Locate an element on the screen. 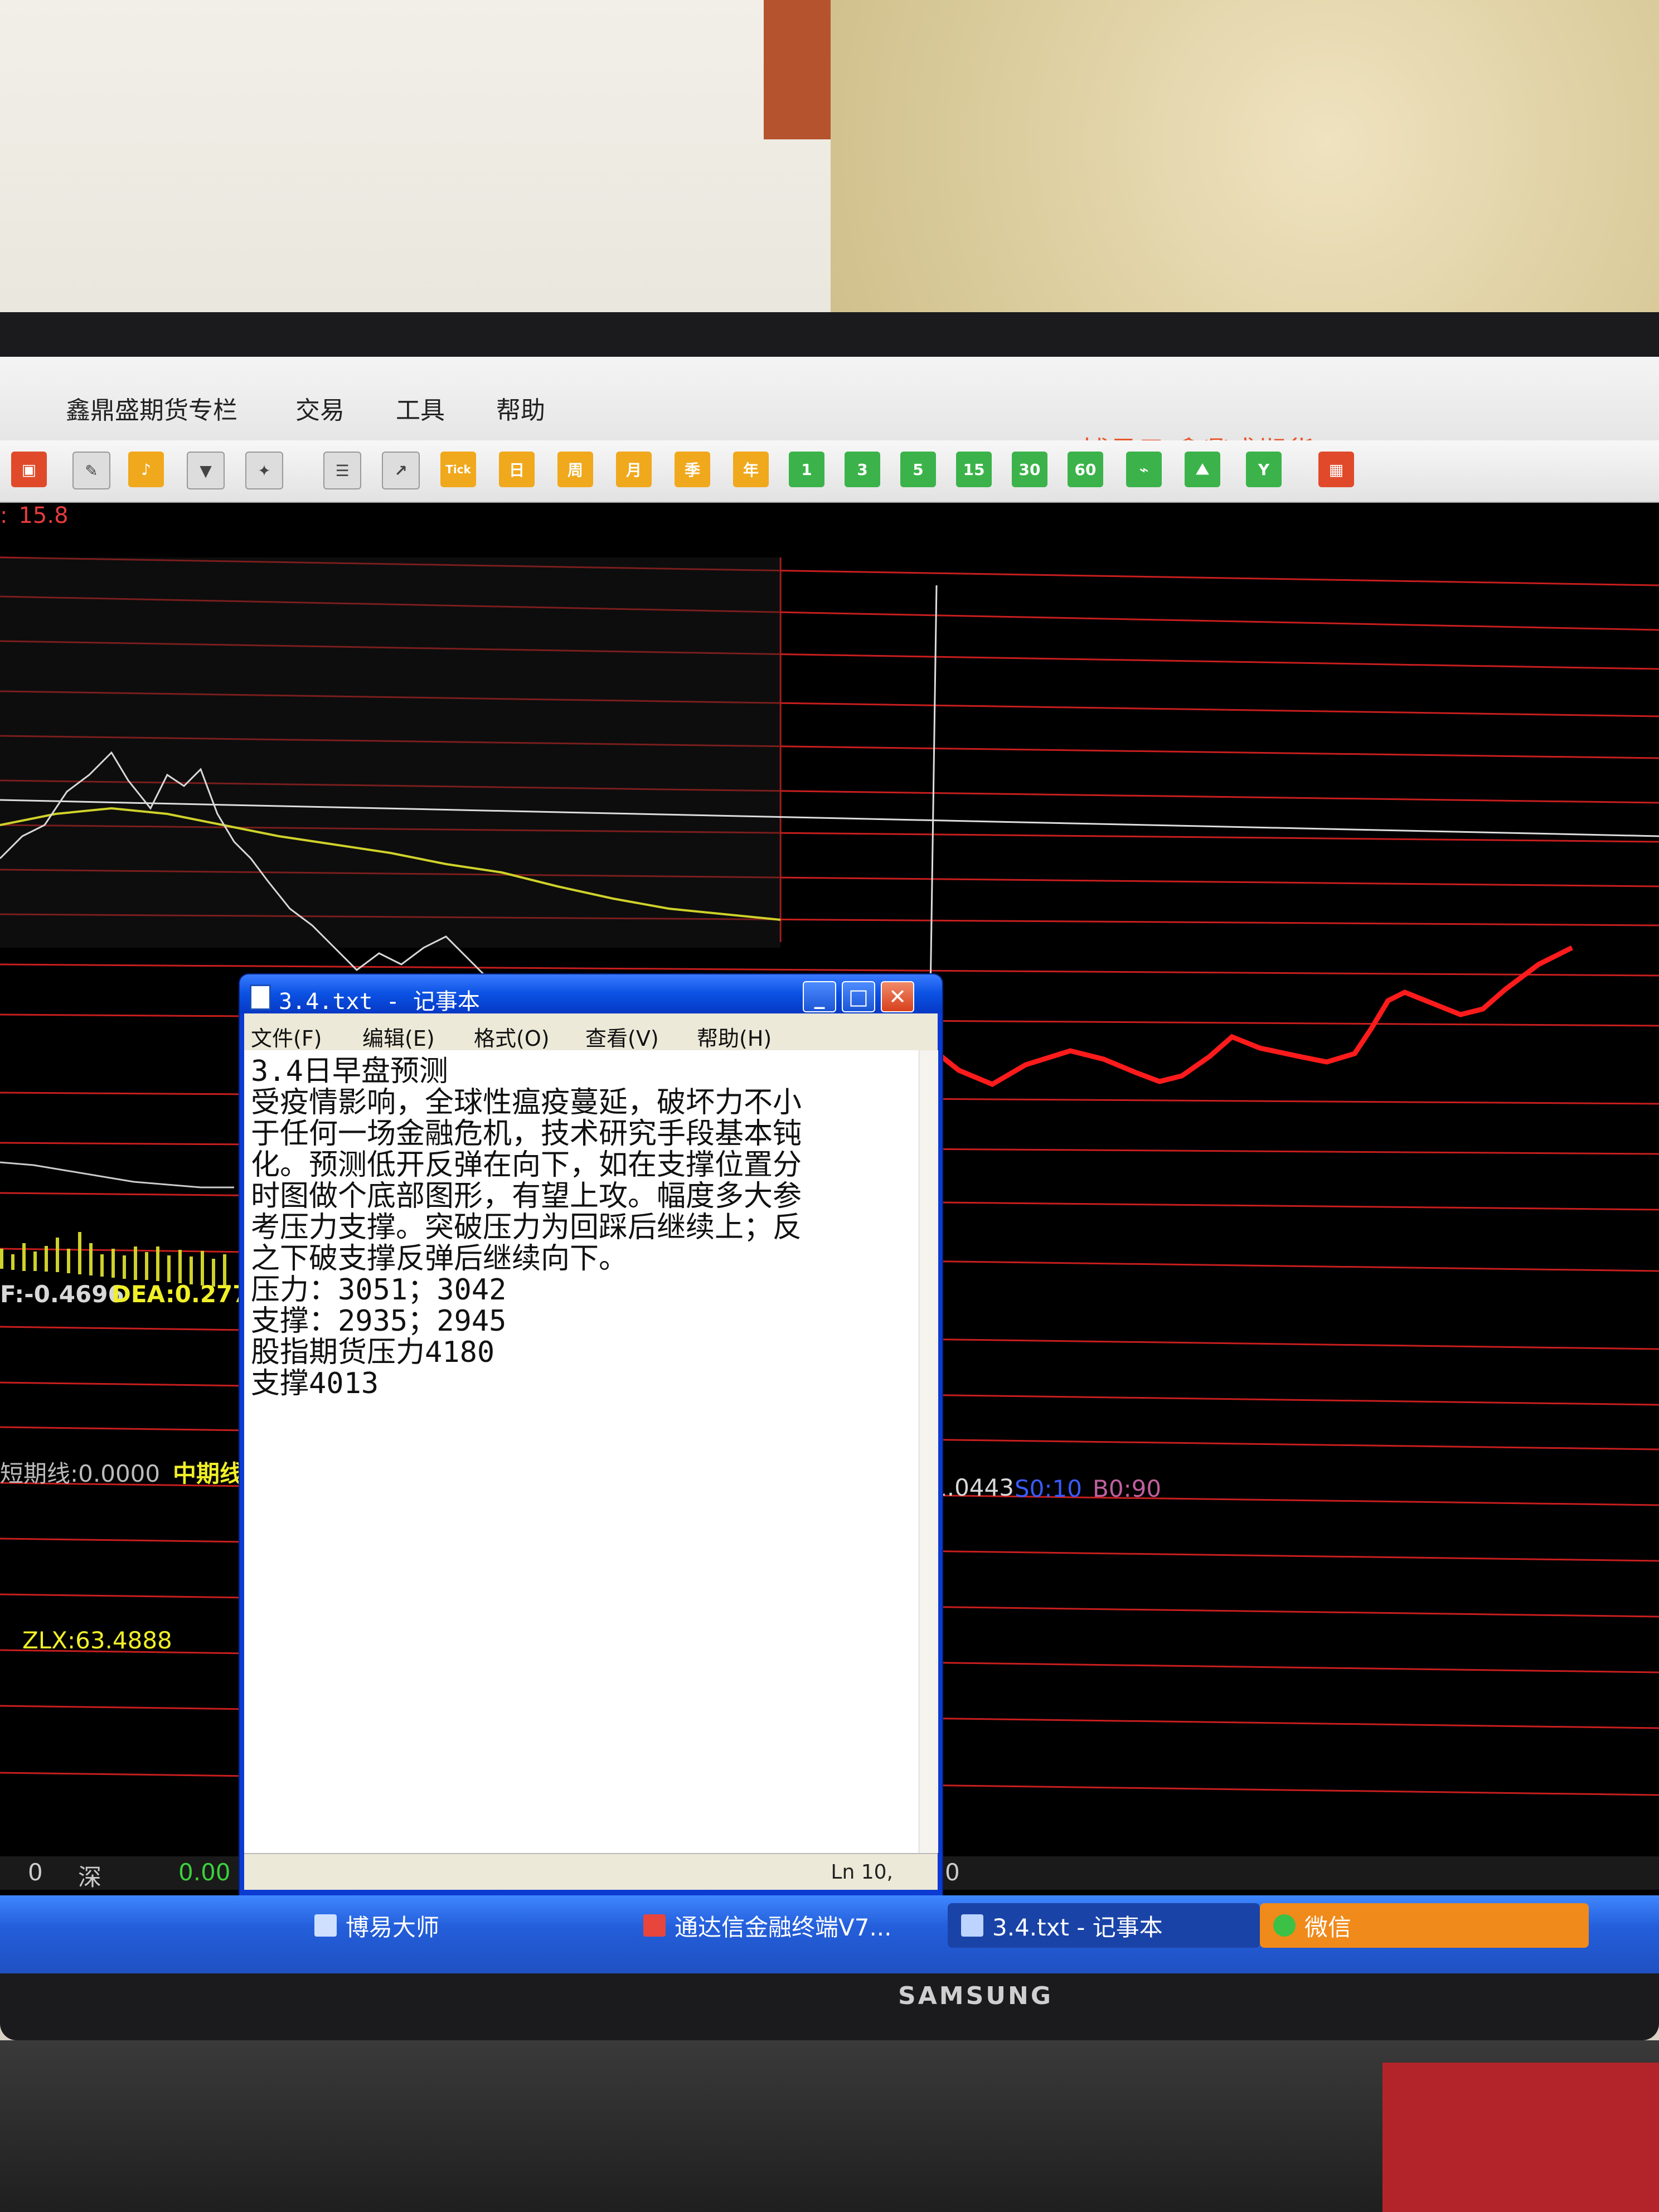 This screenshot has width=1659, height=2212. period-year: 年 is located at coordinates (751, 469).